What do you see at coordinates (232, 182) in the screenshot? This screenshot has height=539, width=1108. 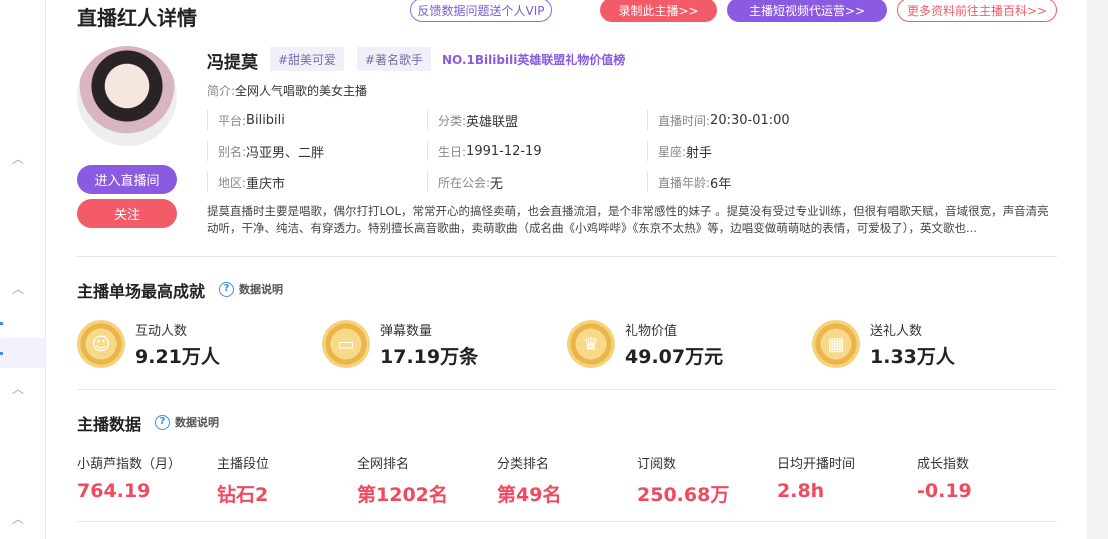 I see `info-label: 地区:` at bounding box center [232, 182].